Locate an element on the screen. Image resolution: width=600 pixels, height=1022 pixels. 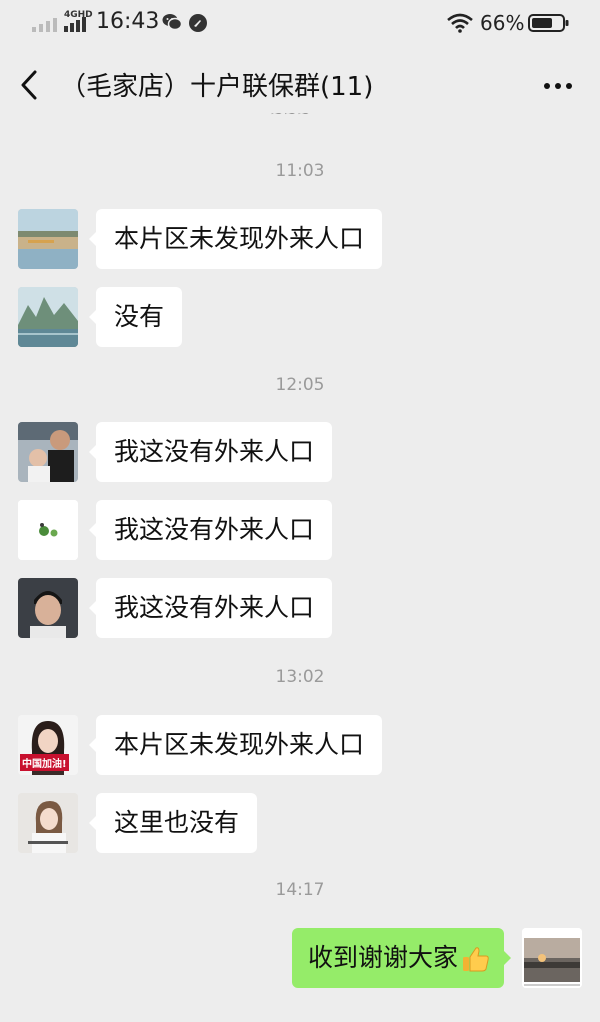
battery-icon is located at coordinates (548, 23).